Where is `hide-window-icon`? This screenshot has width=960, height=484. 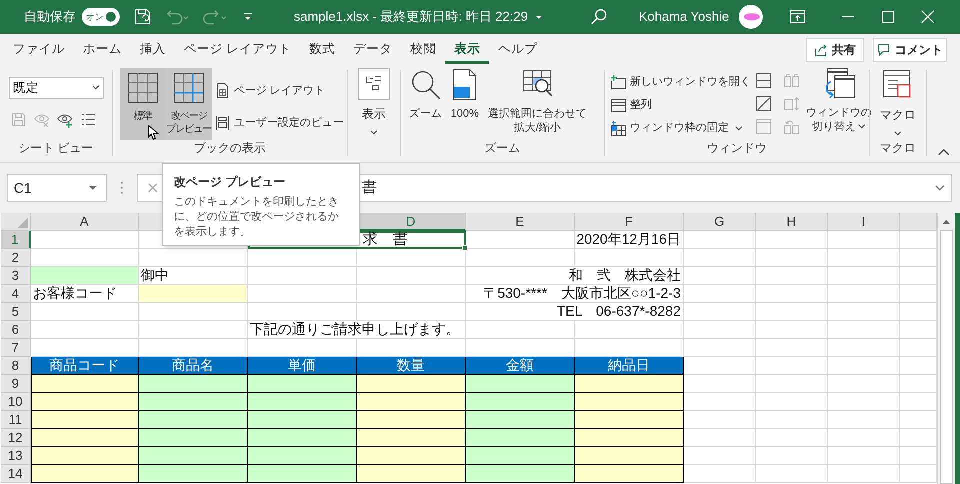 hide-window-icon is located at coordinates (764, 104).